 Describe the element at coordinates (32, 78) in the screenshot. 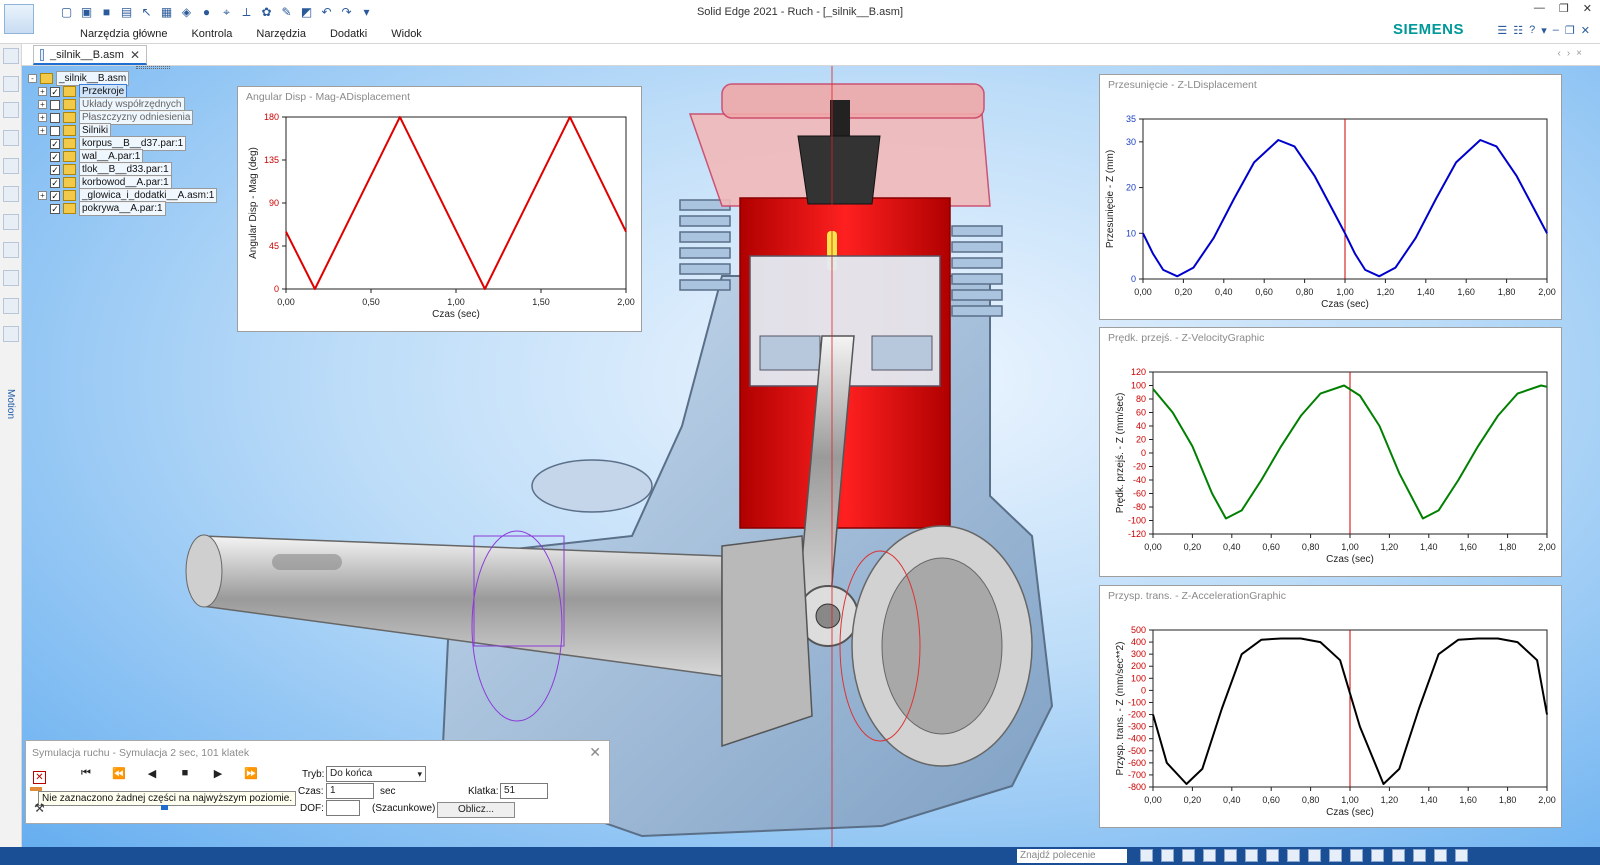

I see `expand-toggle-icon: -` at that location.